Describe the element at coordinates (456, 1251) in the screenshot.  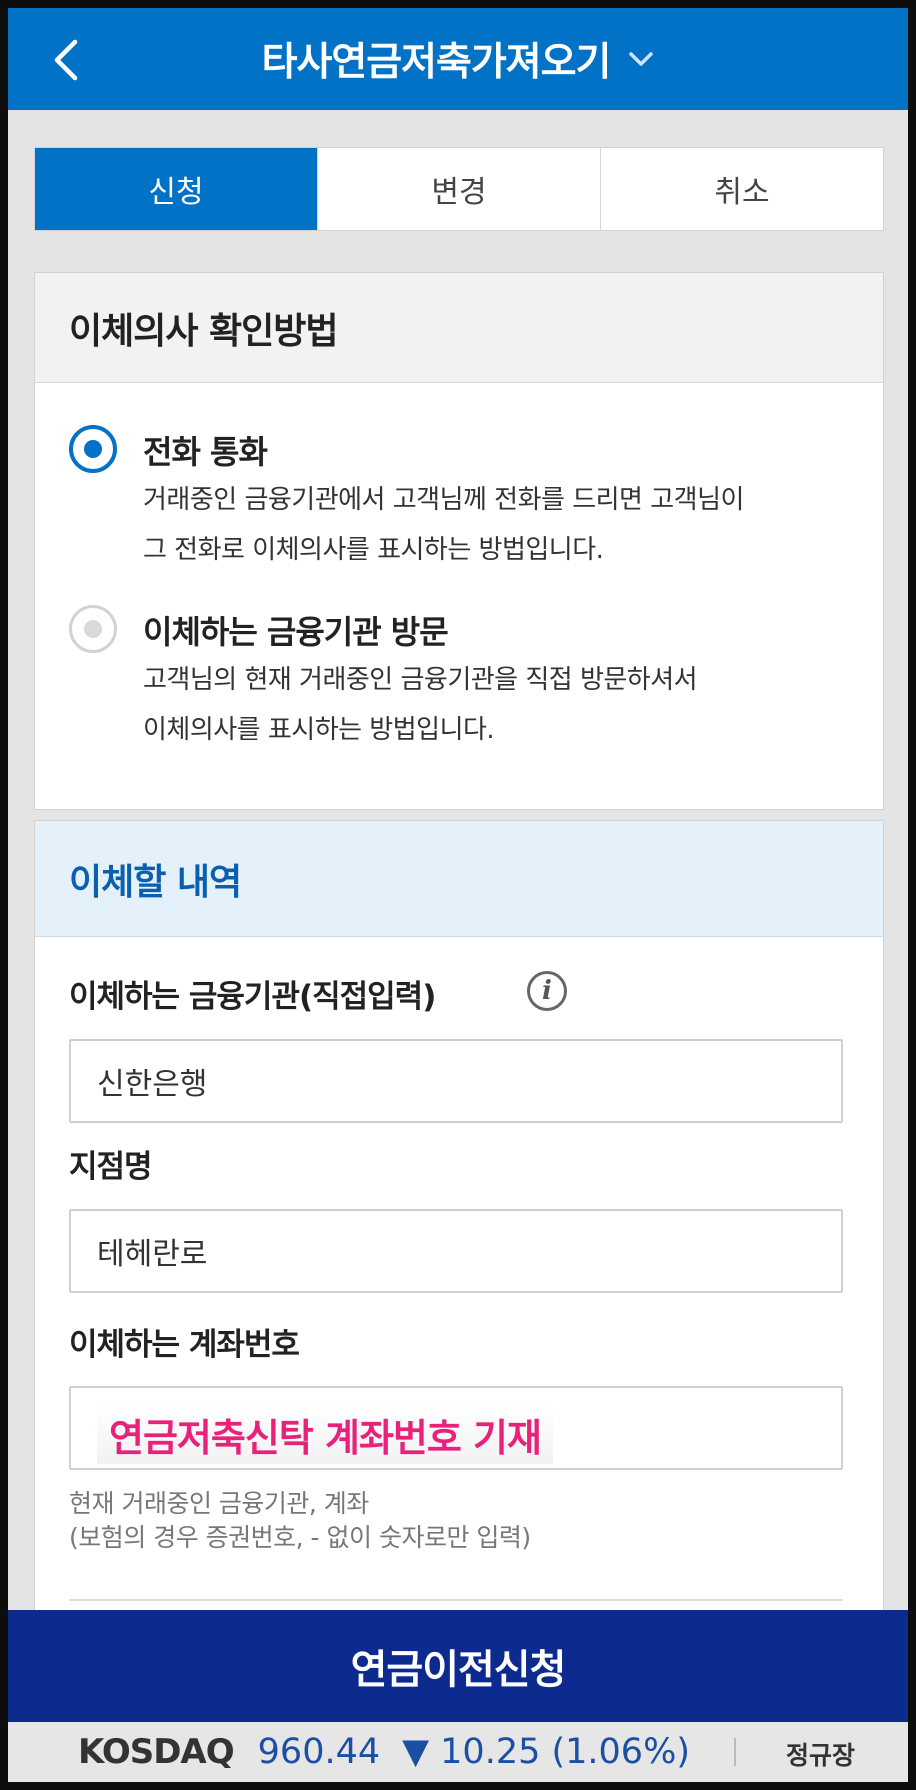
I see `branch-input` at that location.